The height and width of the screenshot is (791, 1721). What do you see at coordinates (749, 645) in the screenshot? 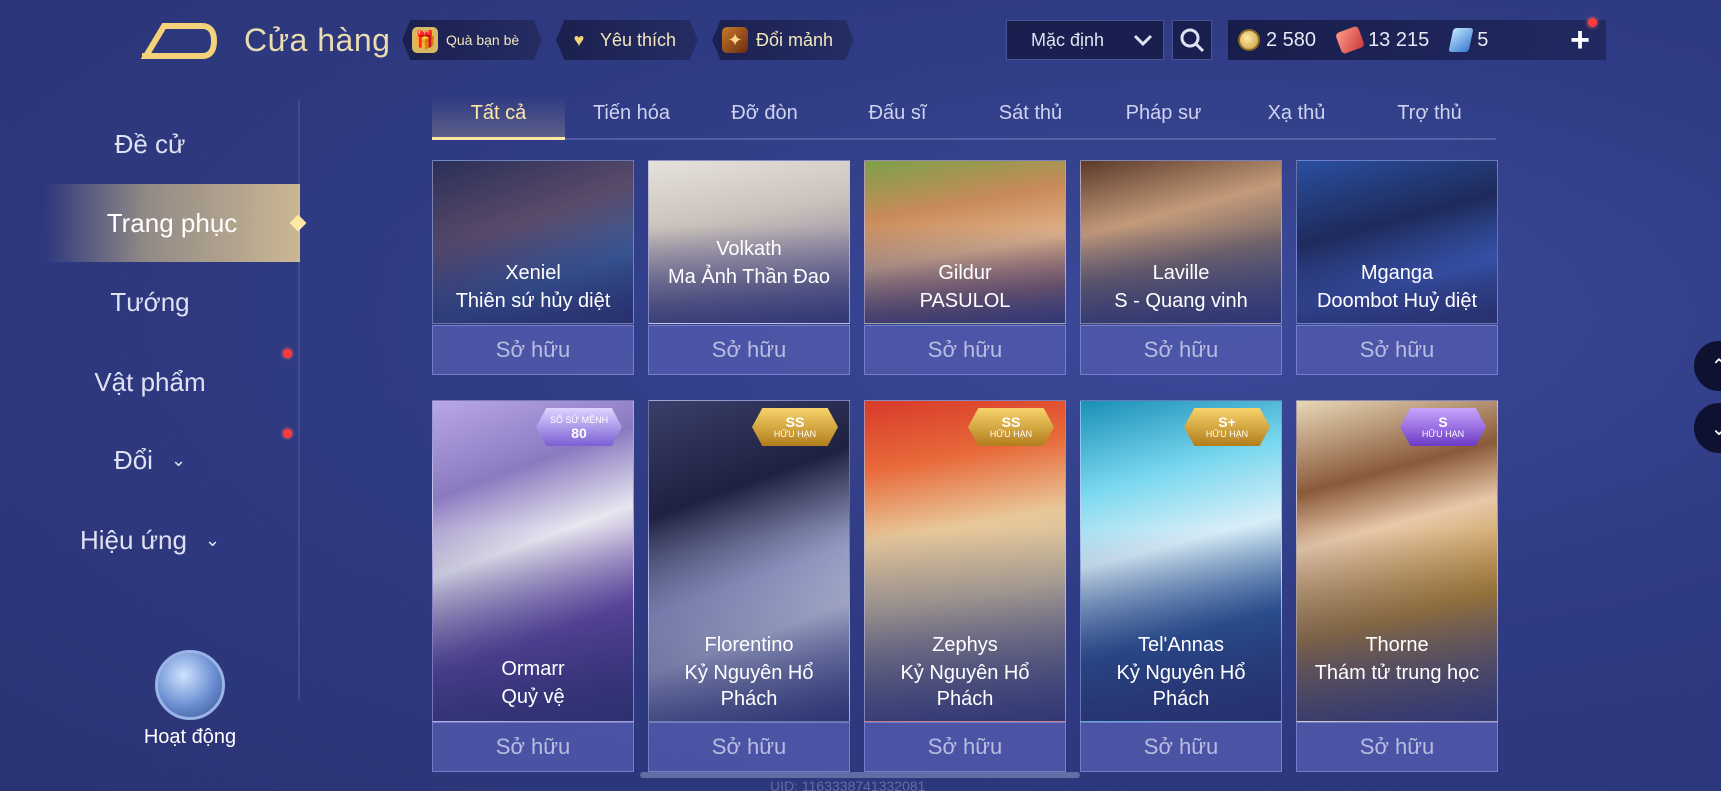
I see `hero-name: Florentino` at bounding box center [749, 645].